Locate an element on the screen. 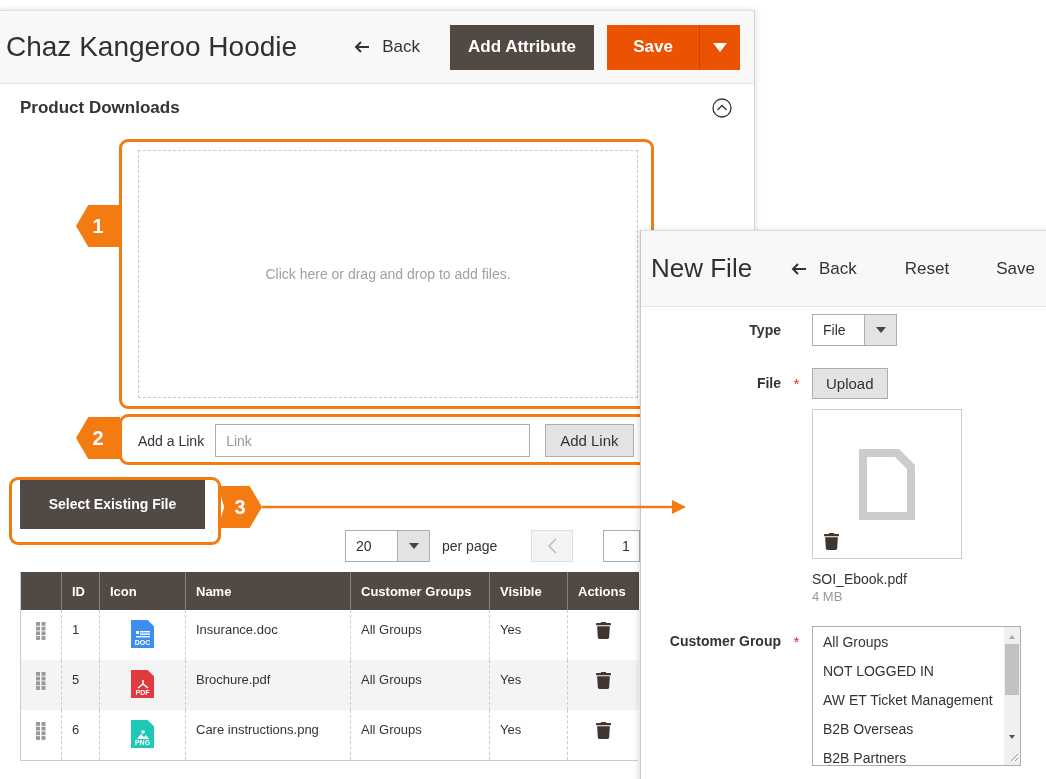  list-option: AW ET Ticket Management is located at coordinates (913, 700).